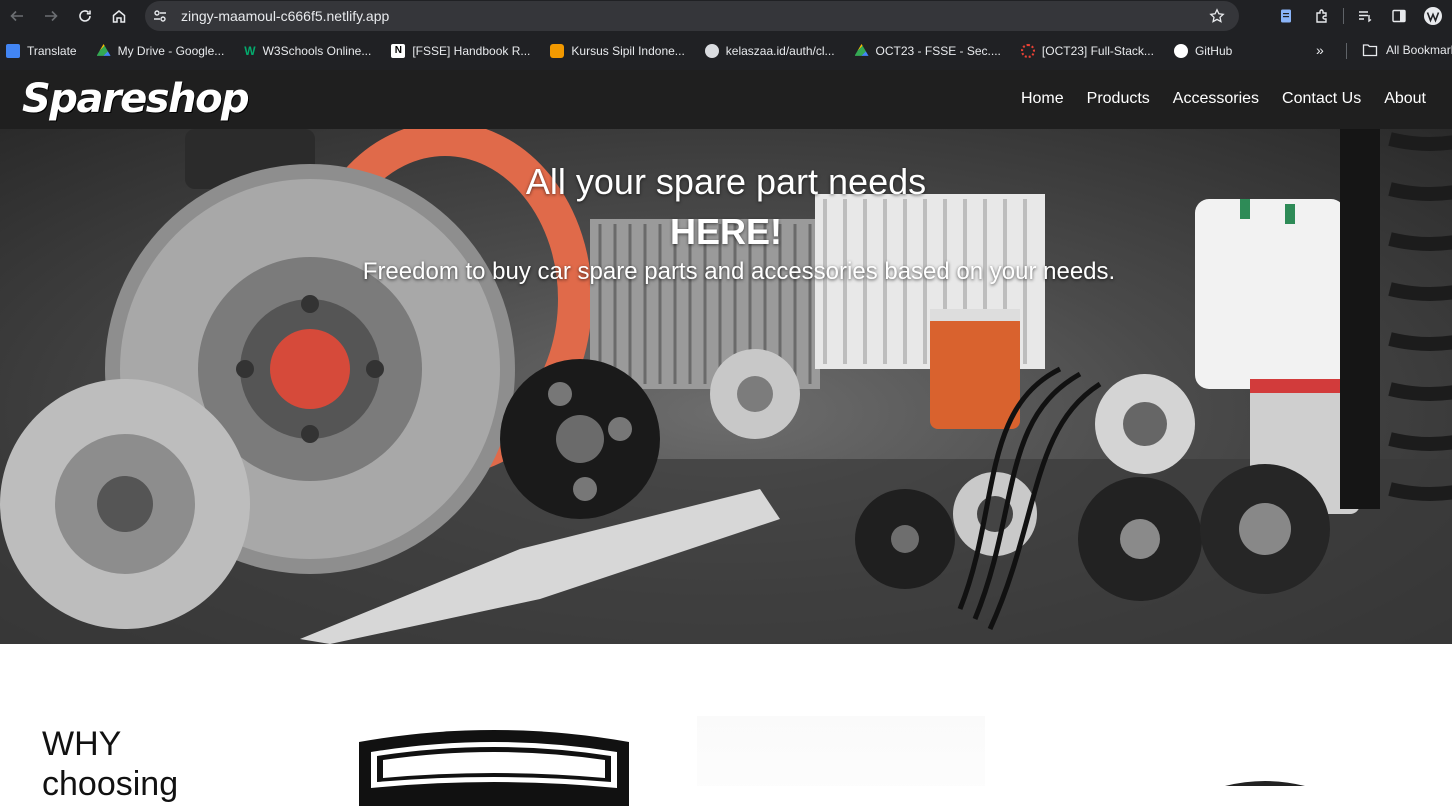  I want to click on reload-icon, so click(85, 16).